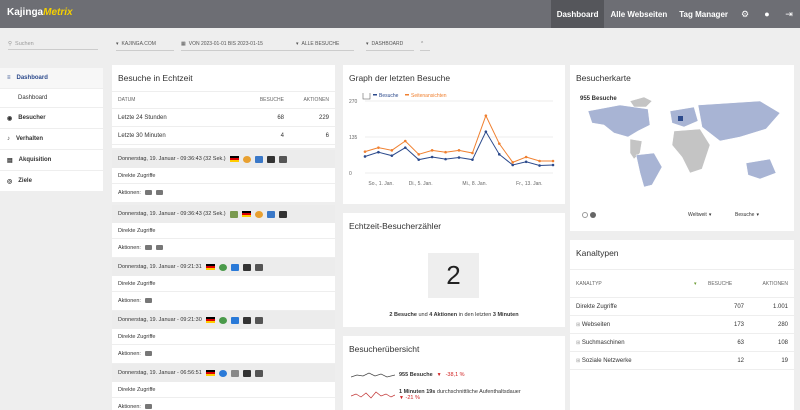 This screenshot has height=410, width=800. What do you see at coordinates (577, 14) in the screenshot?
I see `nav-dashboard: Dashboard` at bounding box center [577, 14].